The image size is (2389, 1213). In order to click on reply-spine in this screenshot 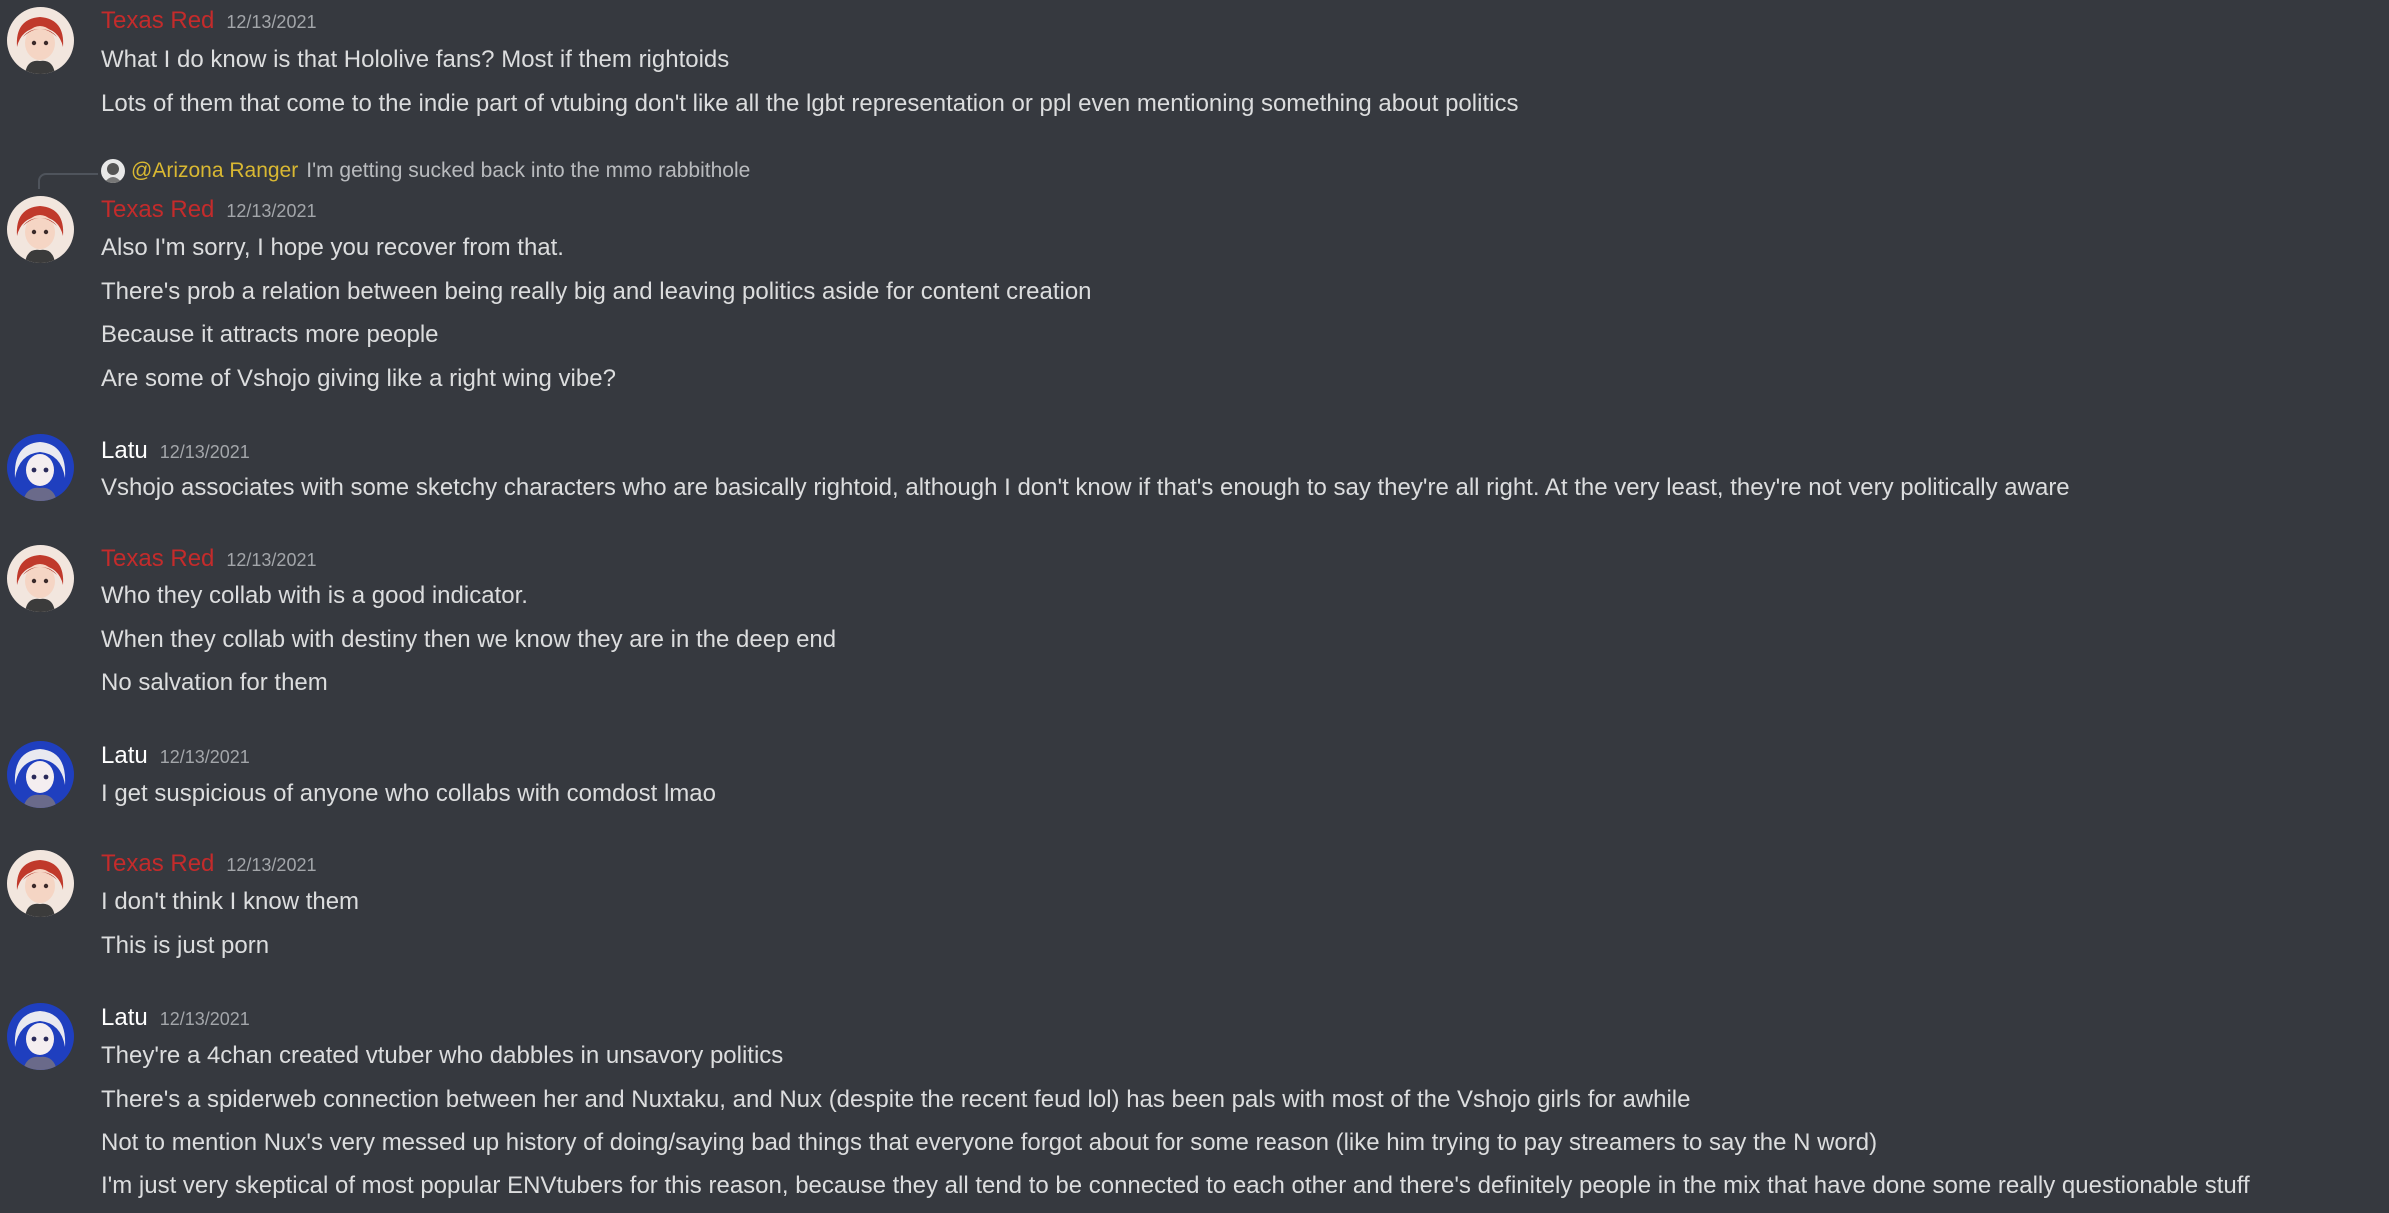, I will do `click(68, 181)`.